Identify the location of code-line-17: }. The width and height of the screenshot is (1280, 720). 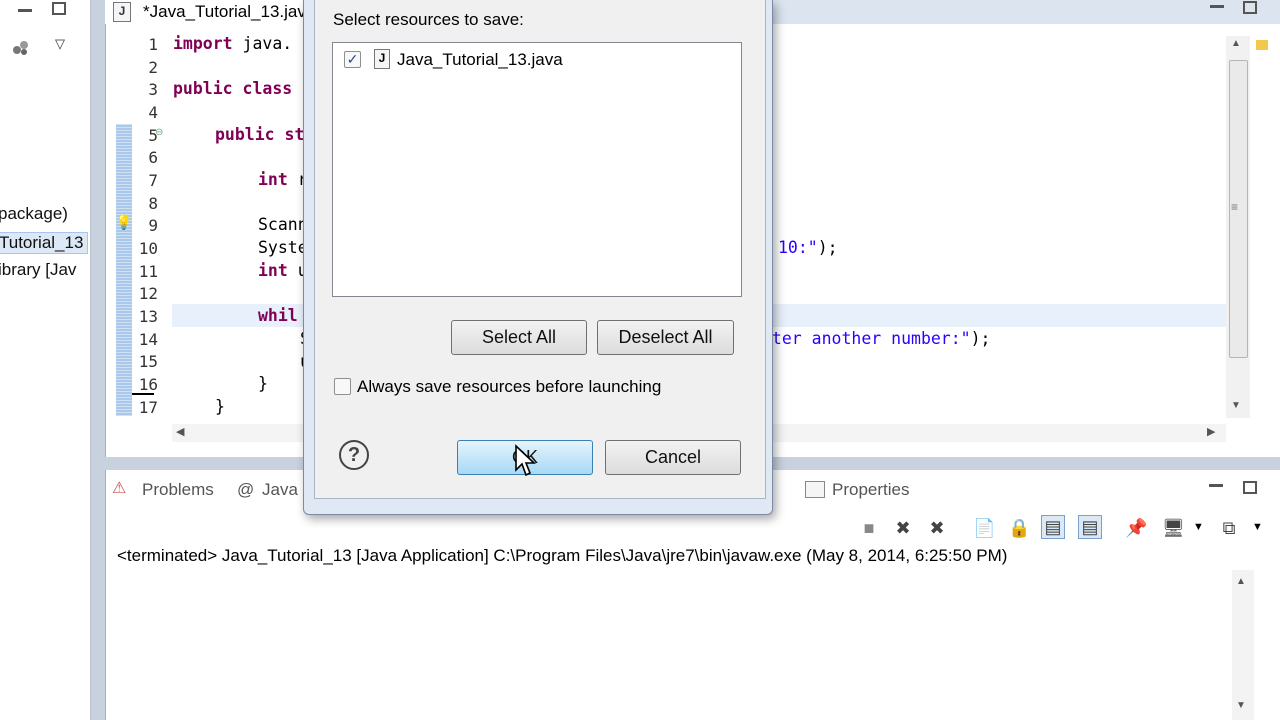
(220, 406).